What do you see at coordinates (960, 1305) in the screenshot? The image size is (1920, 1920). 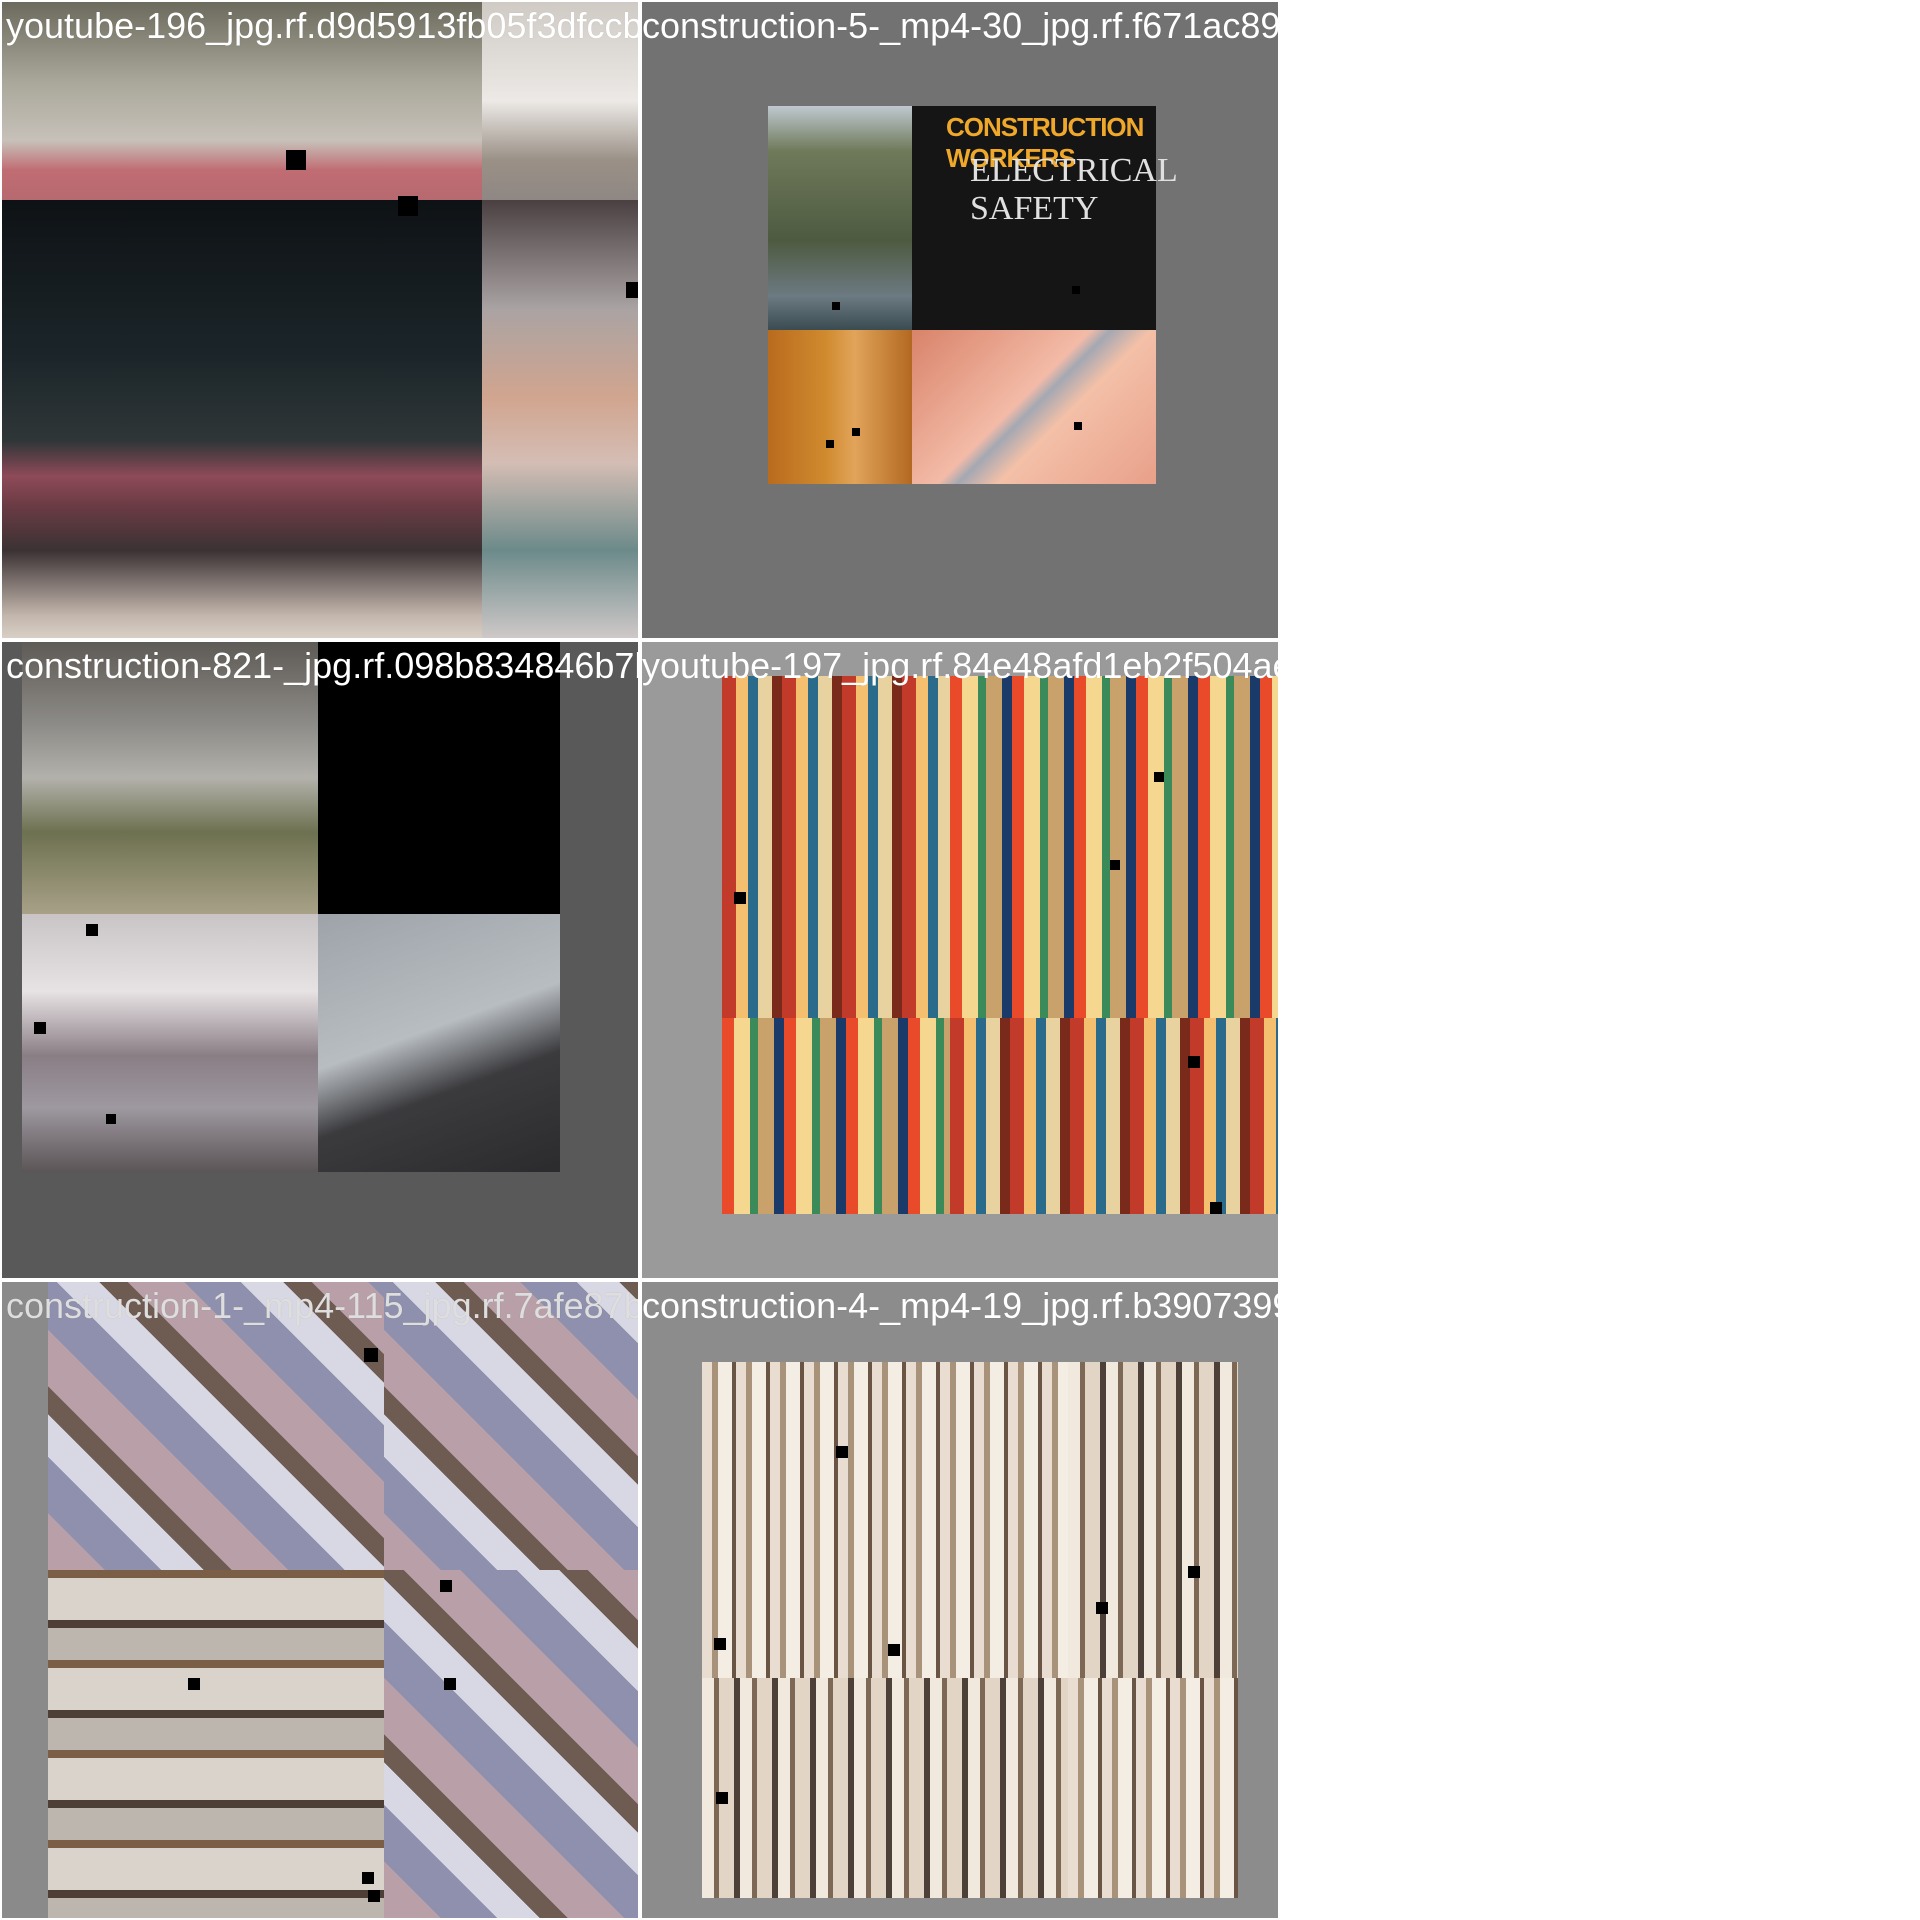 I see `image-label: construction-4-_mp4-19_jpg.rf.b39073990b` at bounding box center [960, 1305].